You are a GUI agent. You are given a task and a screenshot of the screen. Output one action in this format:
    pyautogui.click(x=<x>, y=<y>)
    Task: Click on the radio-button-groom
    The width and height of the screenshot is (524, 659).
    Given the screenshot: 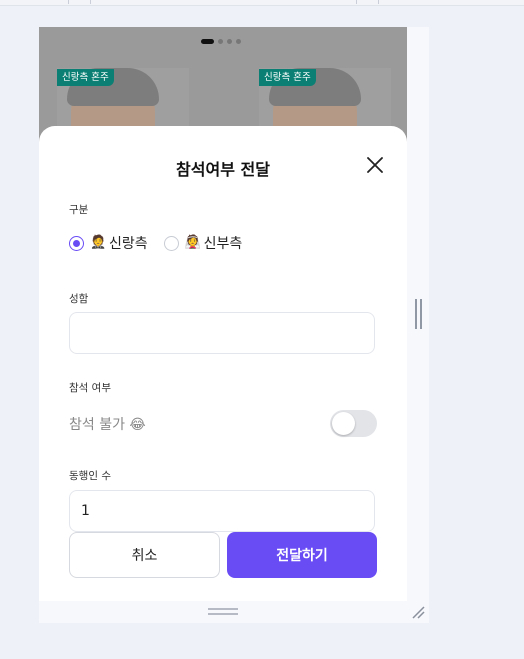 What is the action you would take?
    pyautogui.click(x=76, y=243)
    